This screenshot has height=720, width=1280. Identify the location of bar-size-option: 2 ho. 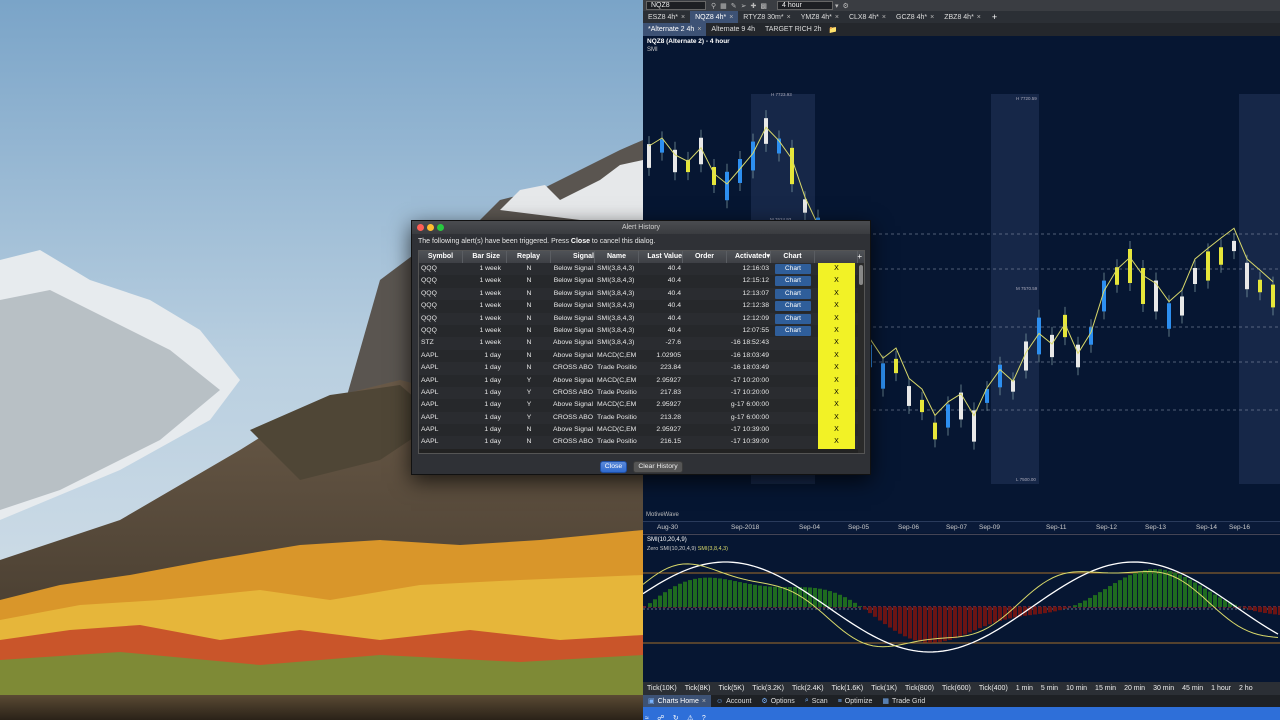
(1246, 688).